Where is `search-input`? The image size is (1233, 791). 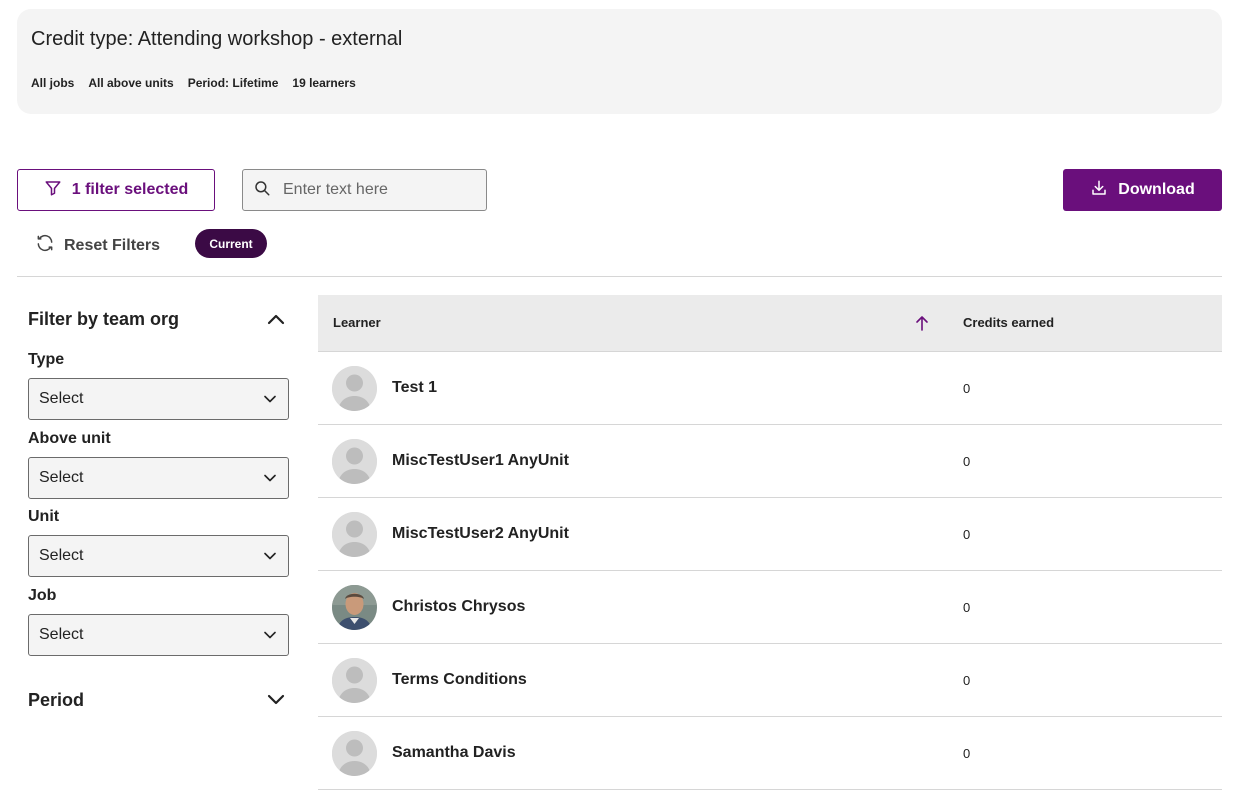 search-input is located at coordinates (378, 190).